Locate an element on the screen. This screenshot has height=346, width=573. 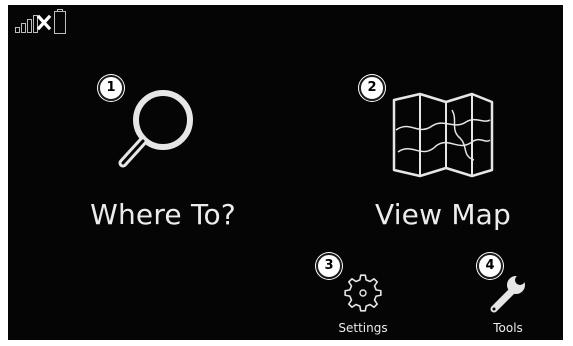
map-icon is located at coordinates (443, 135).